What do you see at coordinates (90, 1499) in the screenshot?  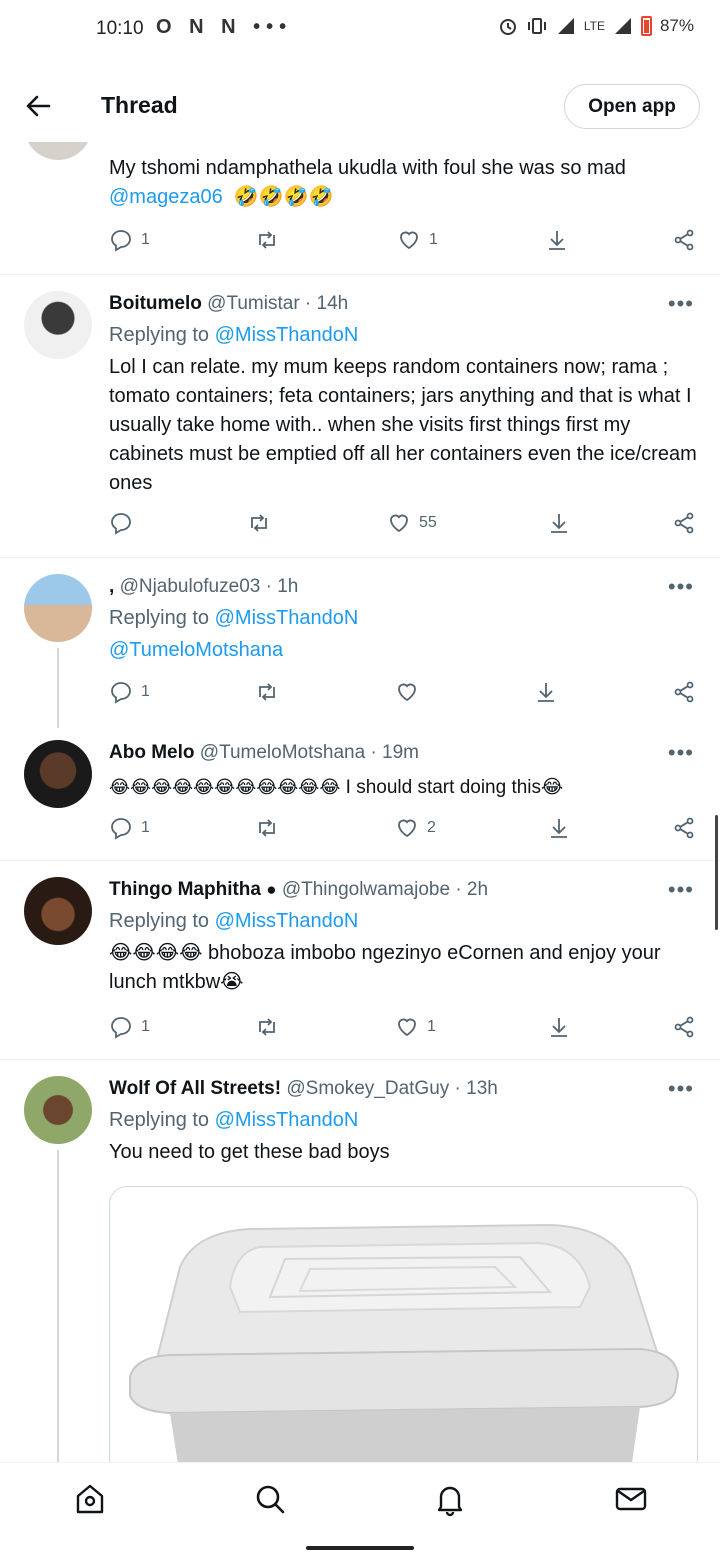 I see `home-icon` at bounding box center [90, 1499].